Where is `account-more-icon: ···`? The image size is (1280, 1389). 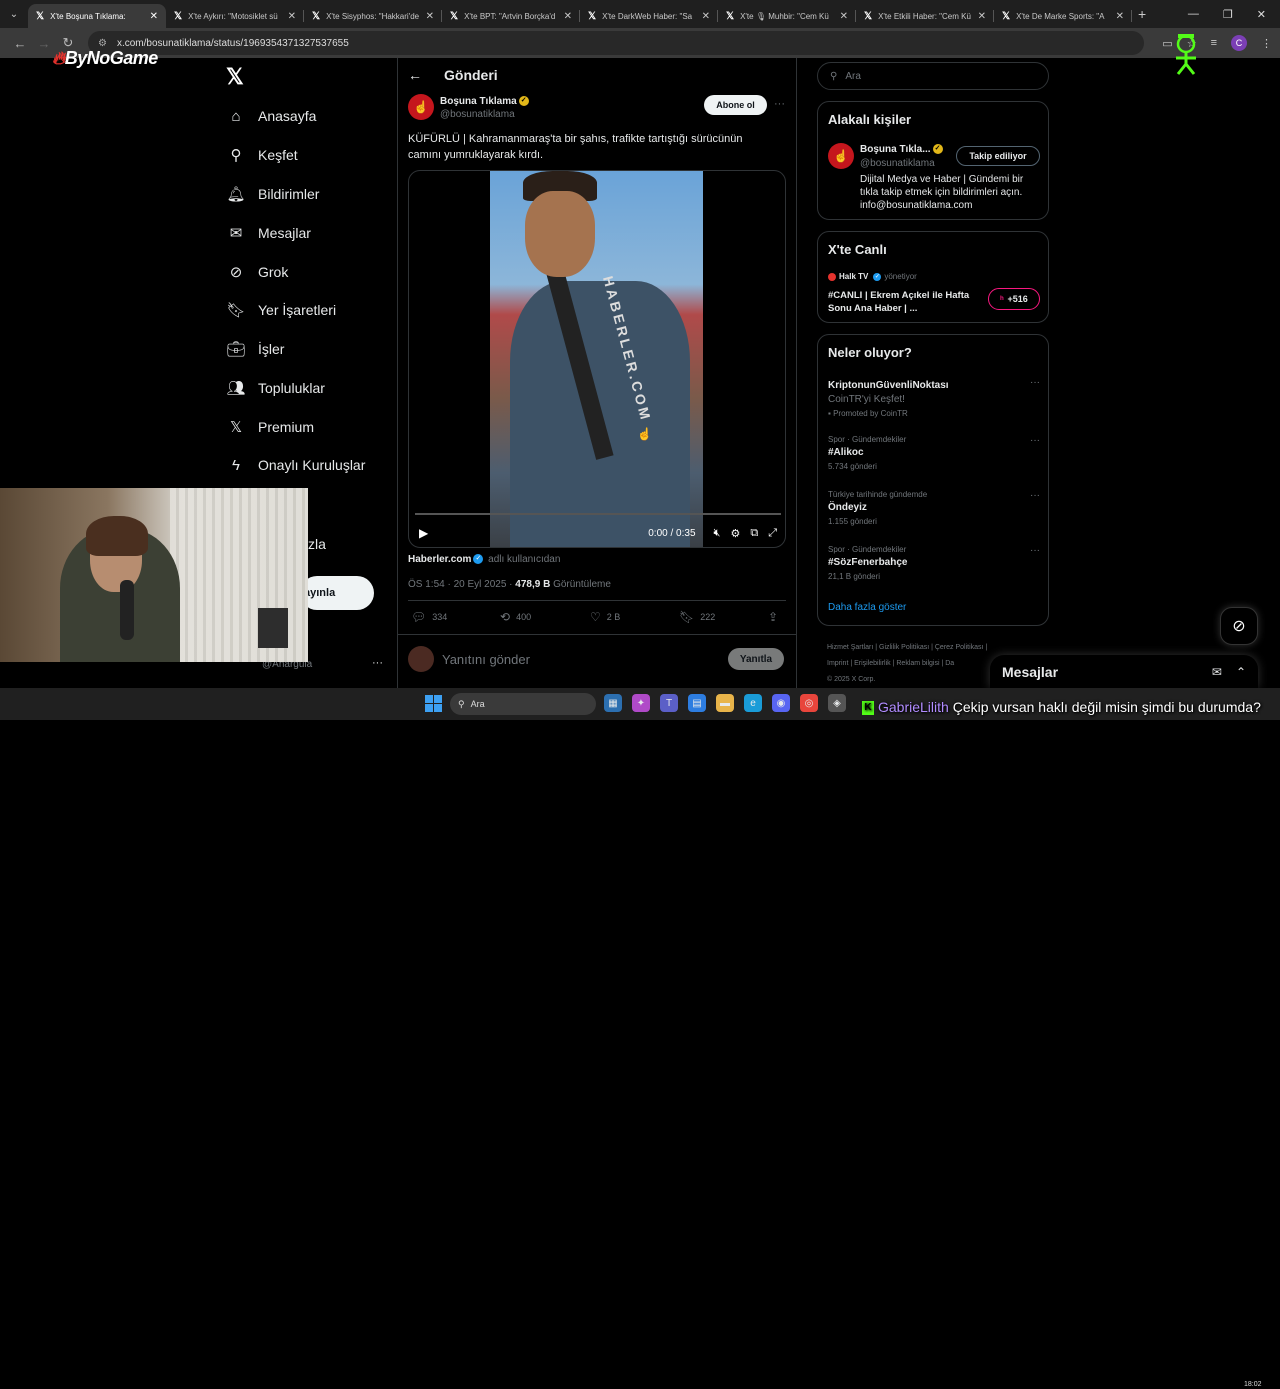 account-more-icon: ··· is located at coordinates (377, 663).